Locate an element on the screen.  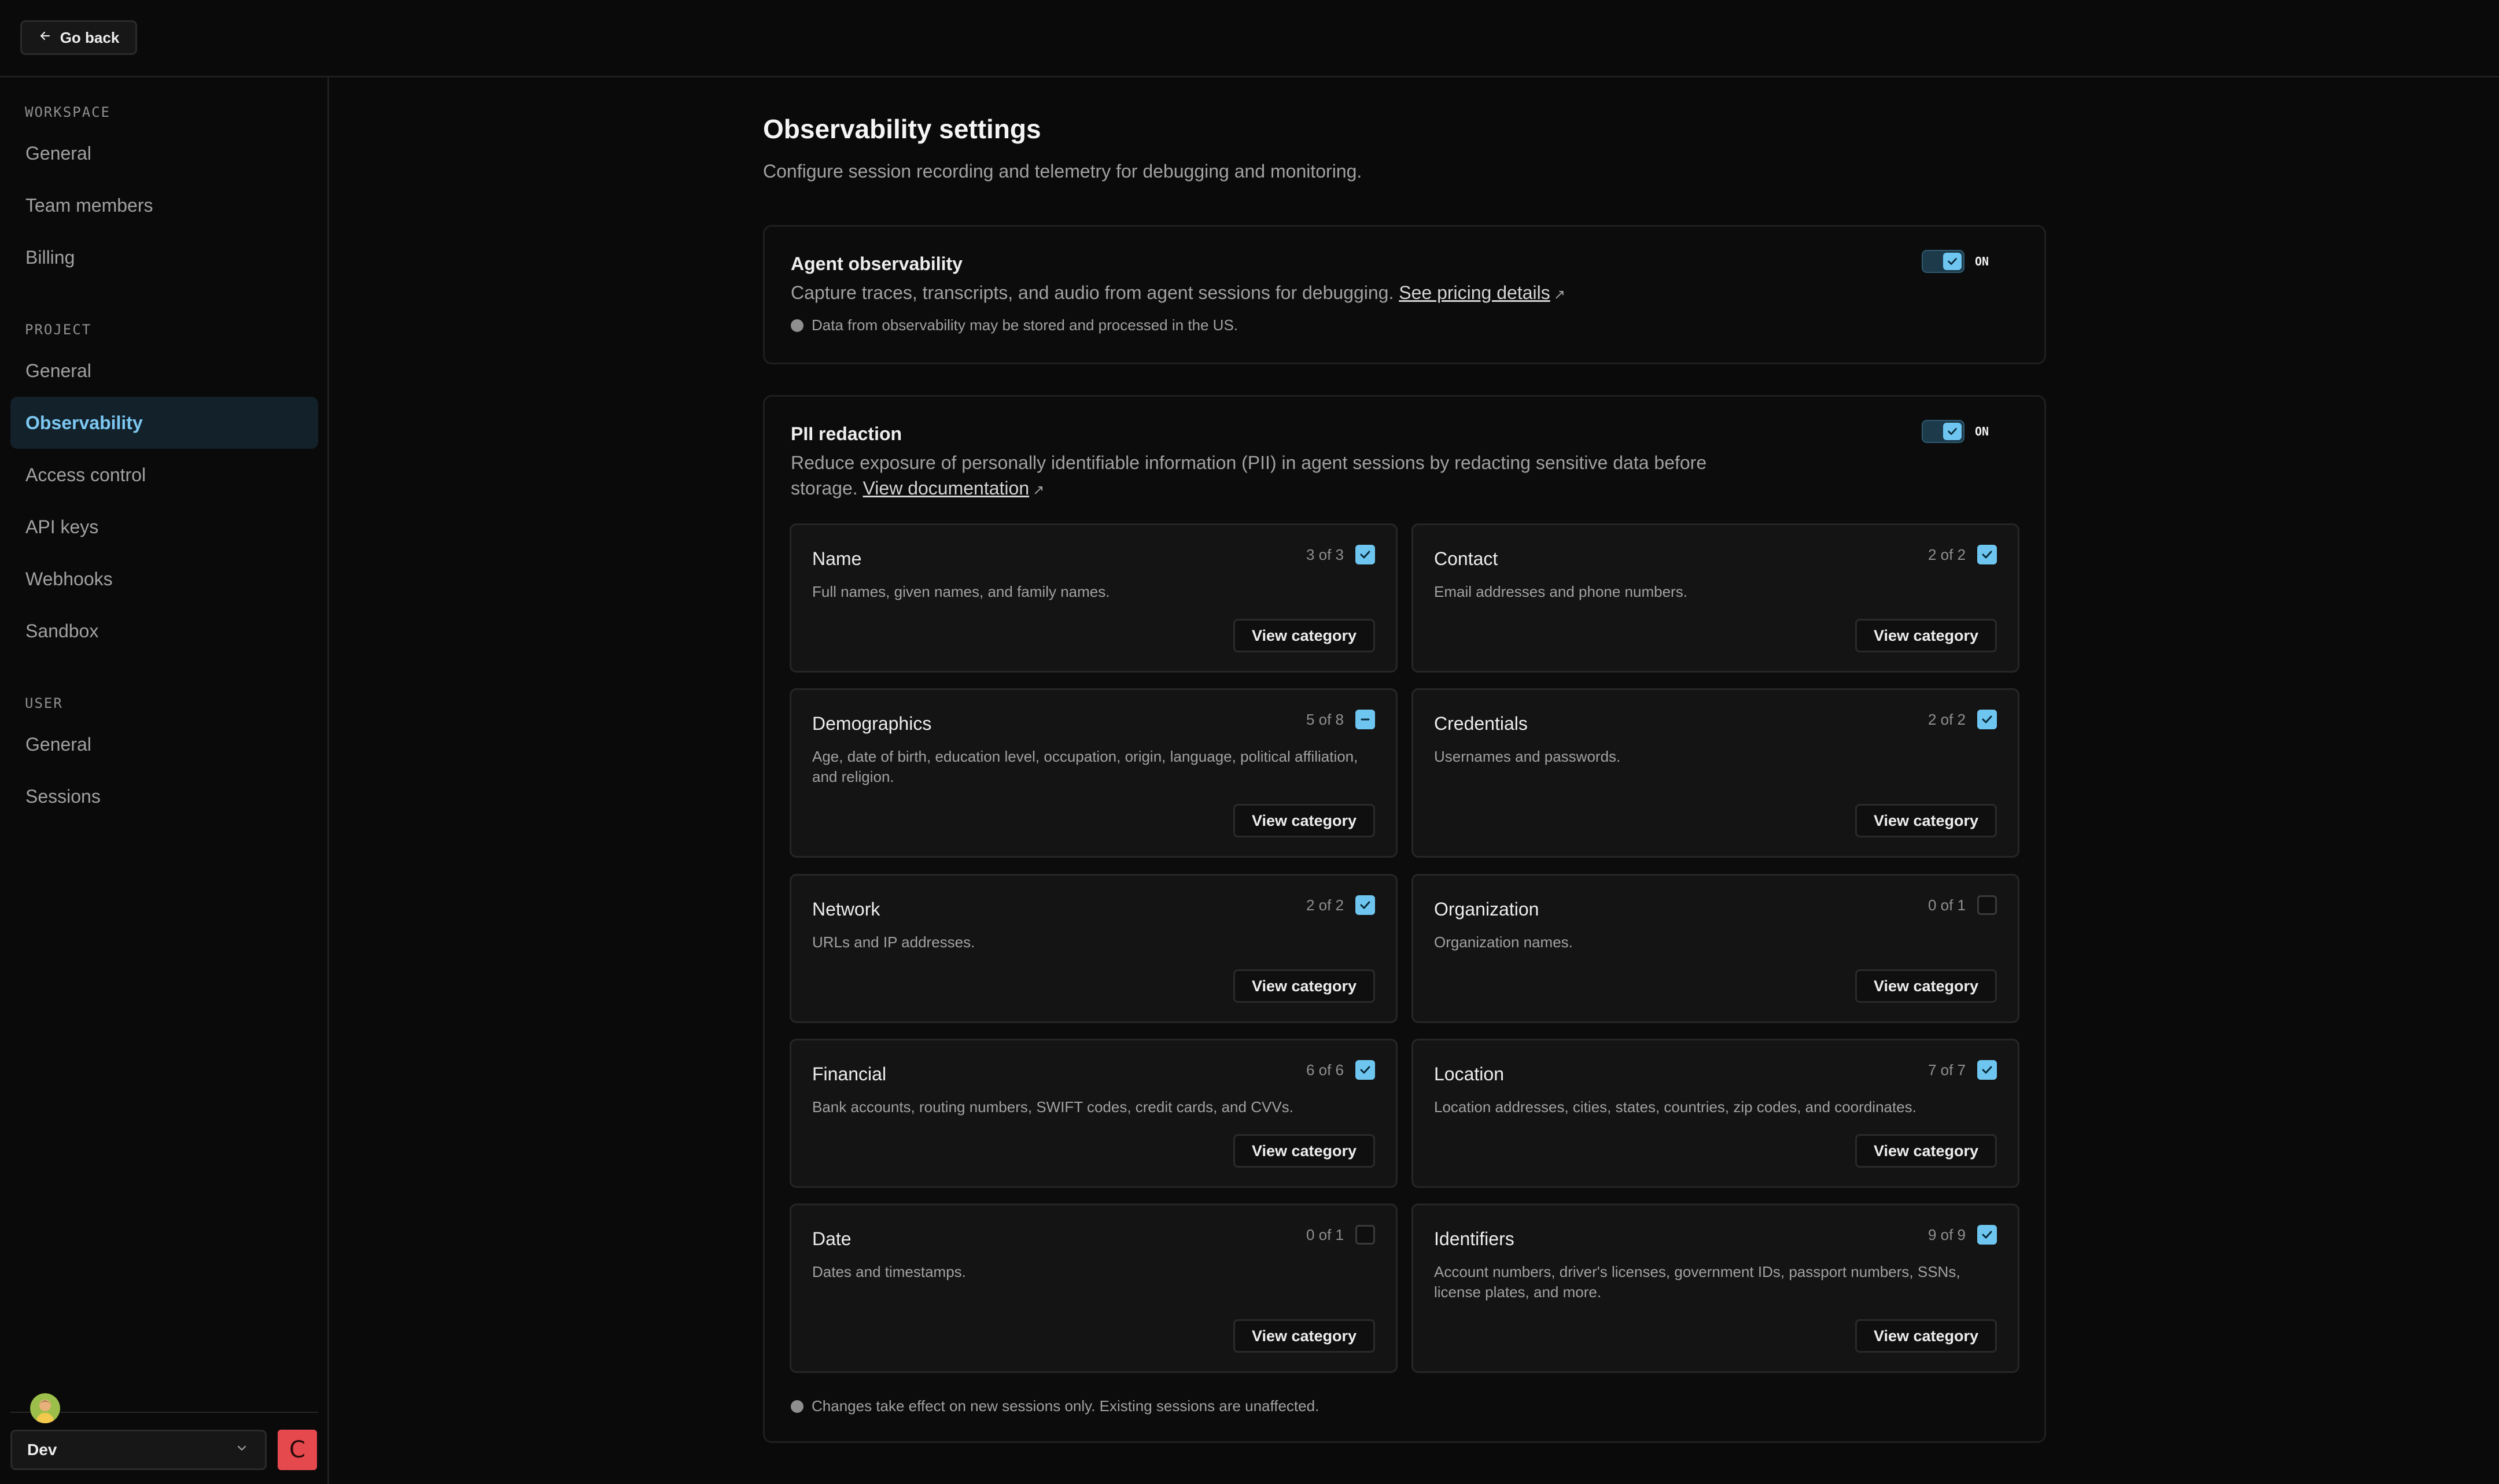
category-name: Identifiers is located at coordinates (1474, 1238).